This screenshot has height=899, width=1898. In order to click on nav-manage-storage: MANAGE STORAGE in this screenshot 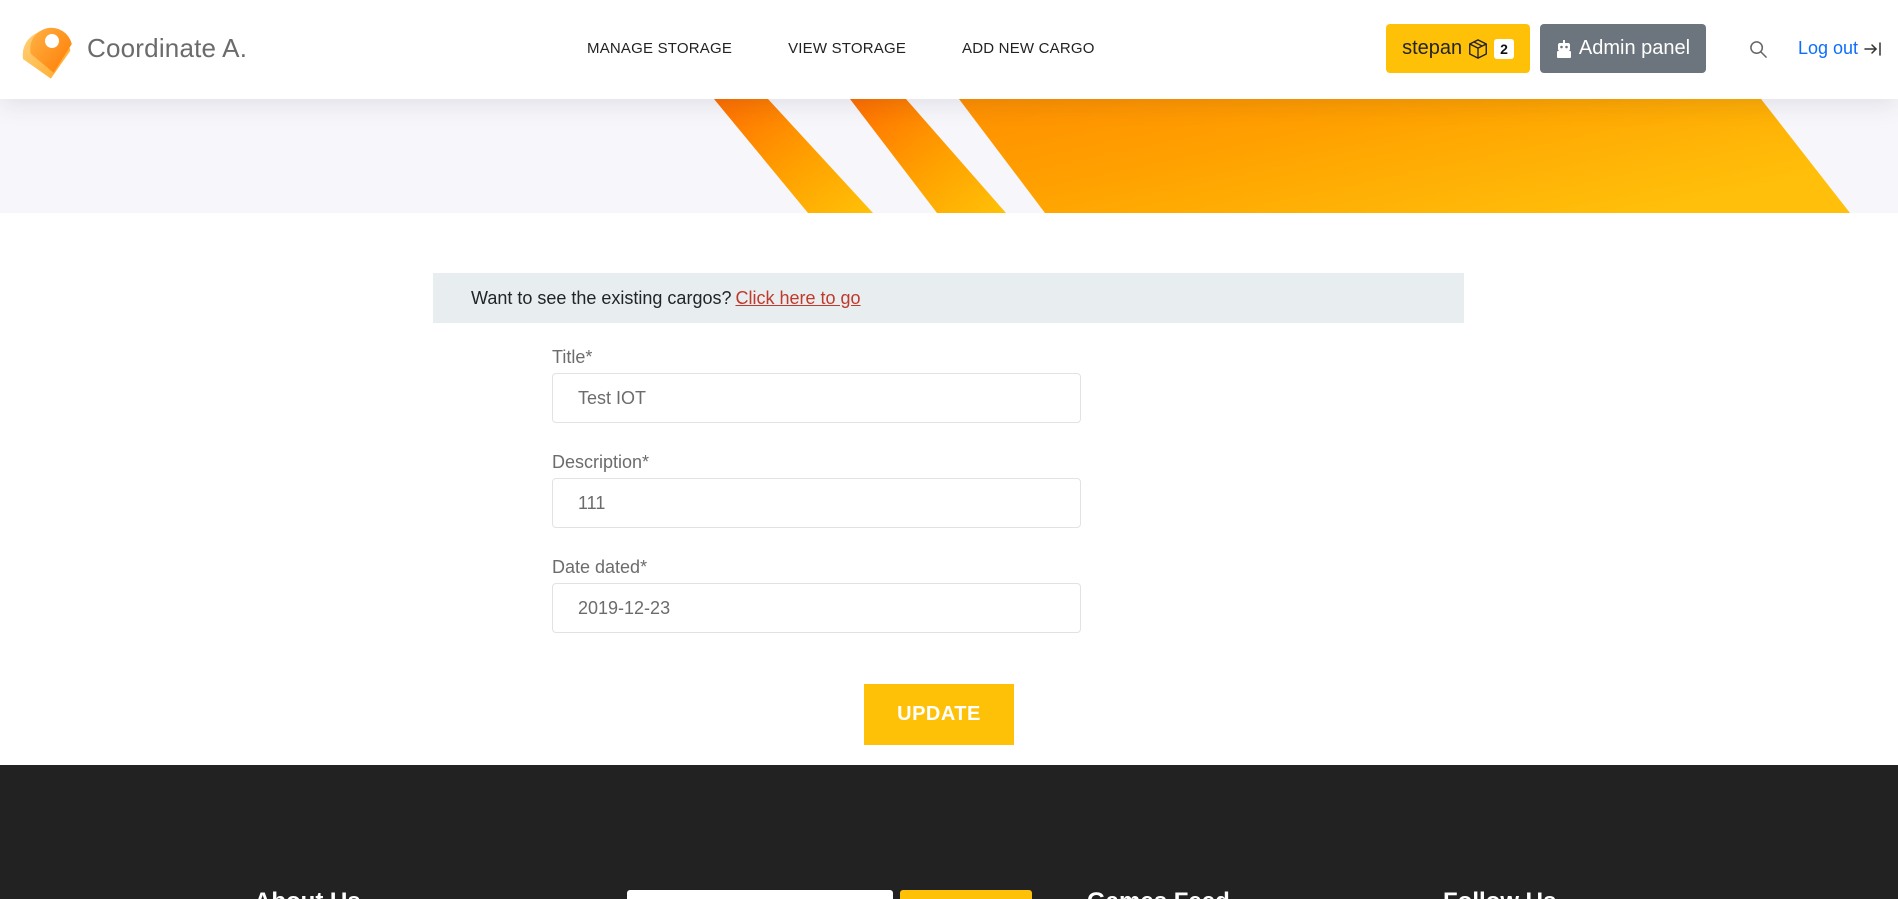, I will do `click(659, 48)`.